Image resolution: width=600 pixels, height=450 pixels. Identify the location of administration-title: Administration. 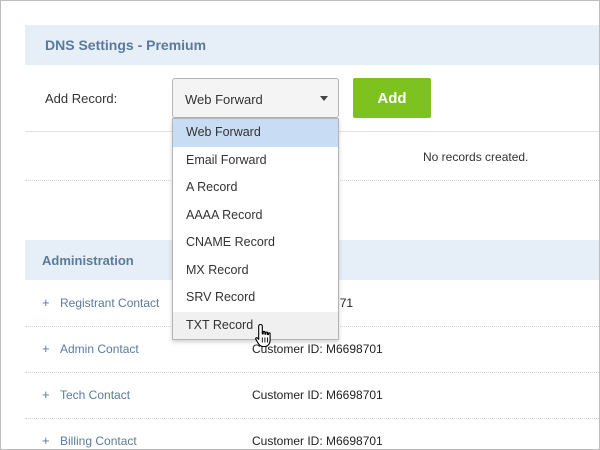
(88, 260).